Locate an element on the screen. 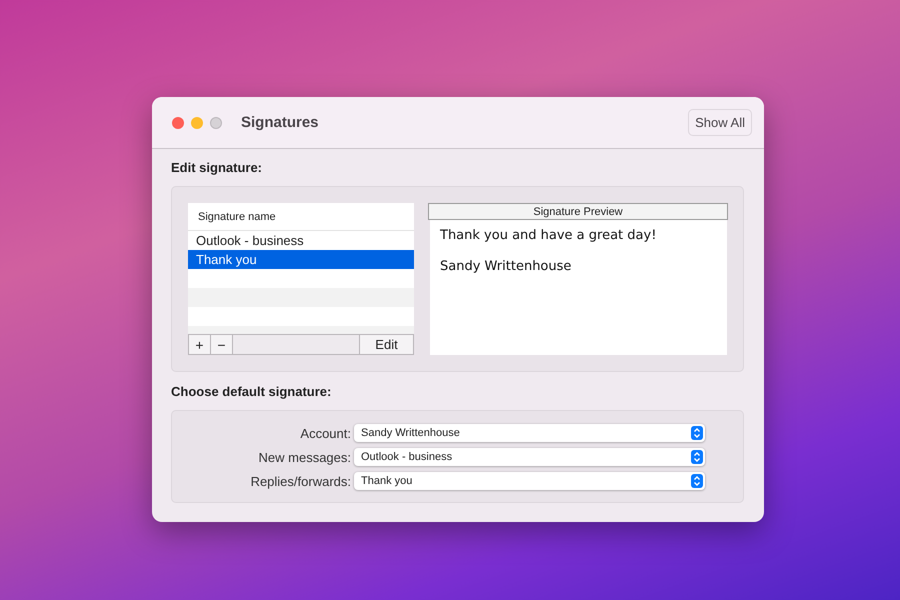 The image size is (900, 600). zoom-button is located at coordinates (216, 122).